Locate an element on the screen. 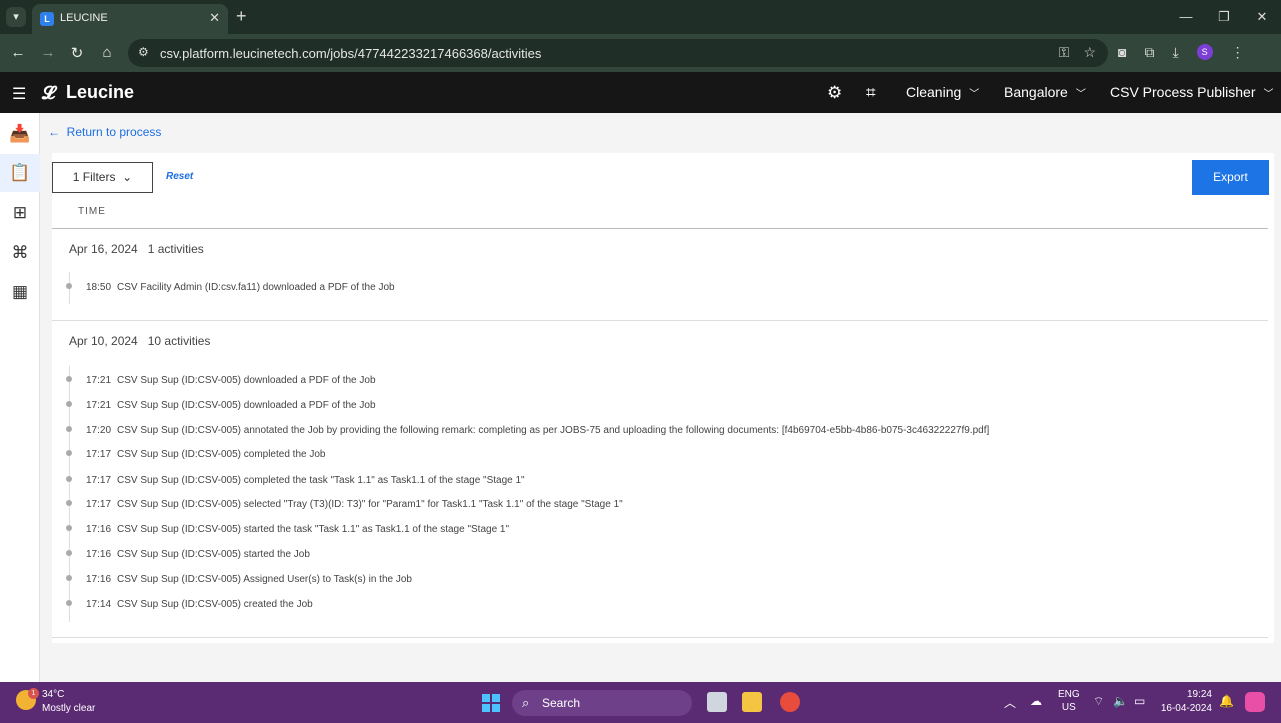 The width and height of the screenshot is (1281, 723). browser-menu-icon: ⋮ is located at coordinates (1238, 52).